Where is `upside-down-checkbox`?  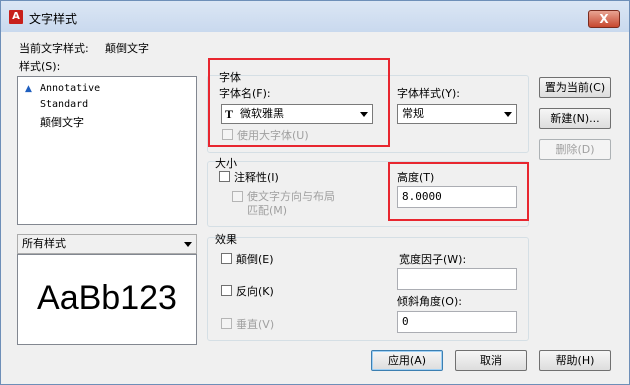 upside-down-checkbox is located at coordinates (226, 258).